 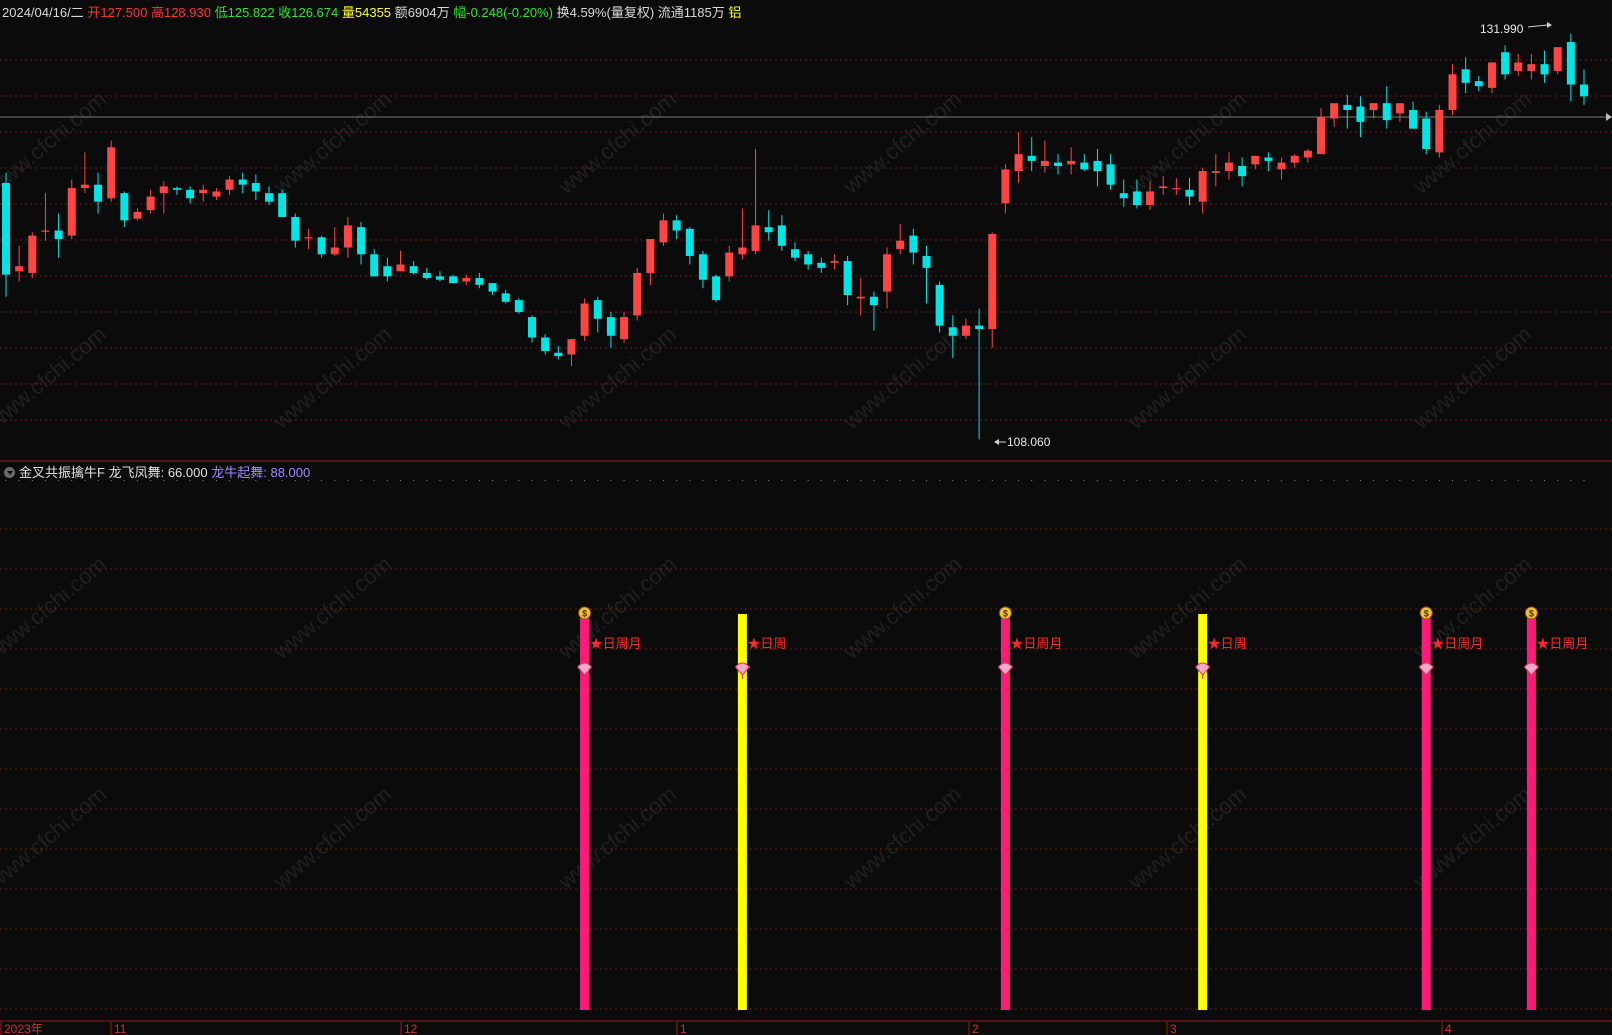 I want to click on indicator-toggle-icon, so click(x=9, y=472).